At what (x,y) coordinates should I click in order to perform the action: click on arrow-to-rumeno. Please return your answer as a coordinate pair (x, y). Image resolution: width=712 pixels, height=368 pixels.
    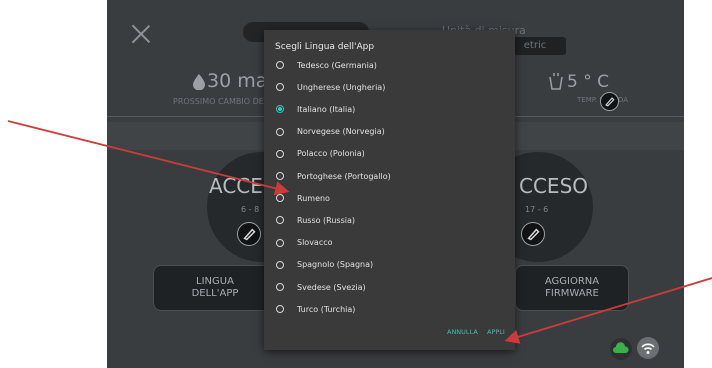
    Looking at the image, I should click on (148, 158).